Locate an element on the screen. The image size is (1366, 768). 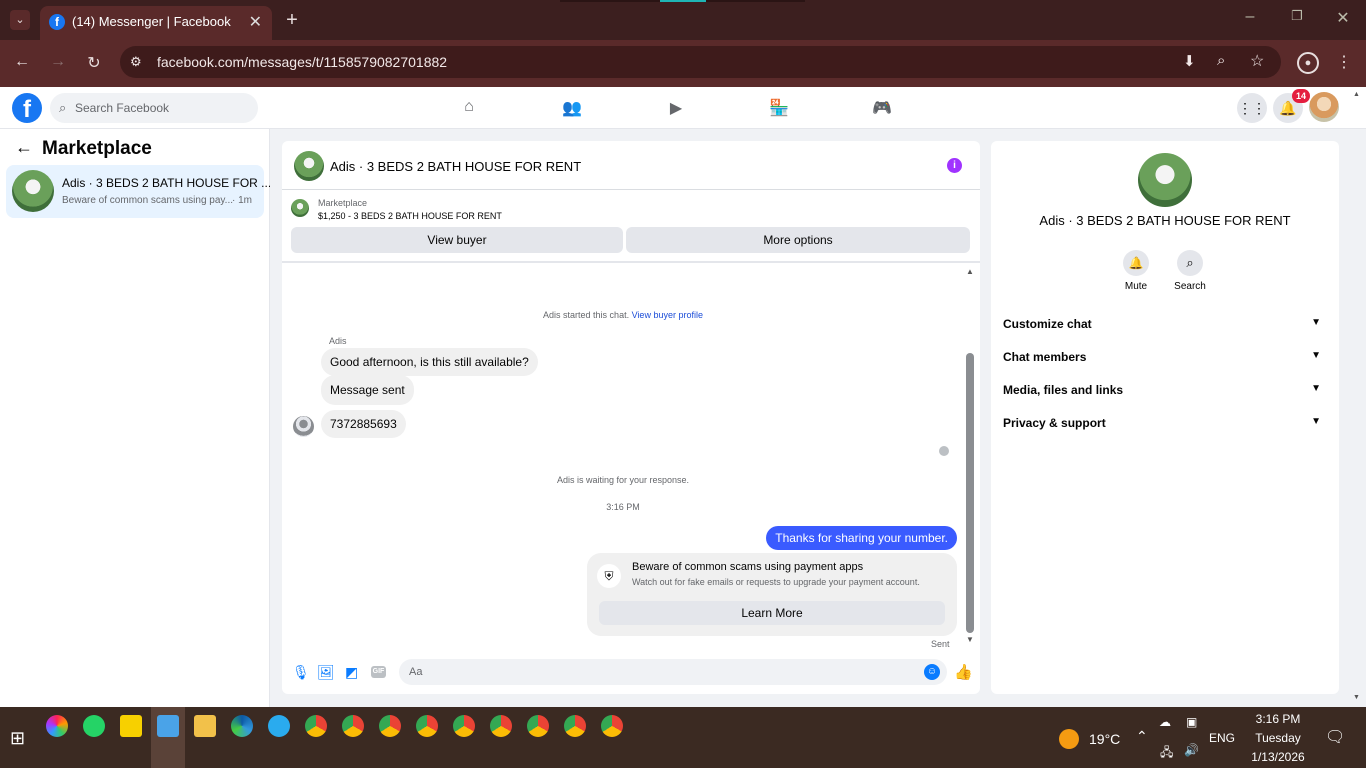
notification-badge: 14 is located at coordinates (1301, 96).